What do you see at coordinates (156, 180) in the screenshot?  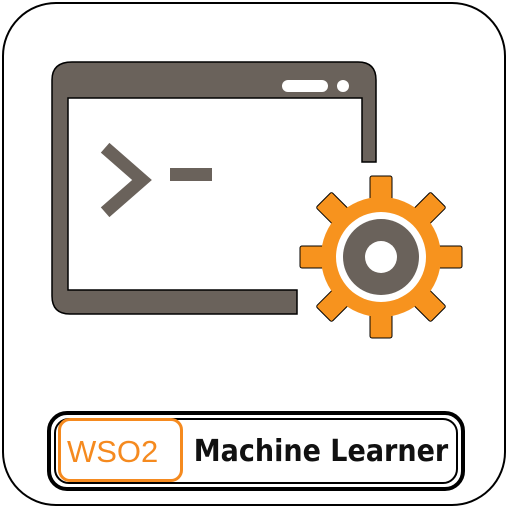 I see `prompt-chevron-icon` at bounding box center [156, 180].